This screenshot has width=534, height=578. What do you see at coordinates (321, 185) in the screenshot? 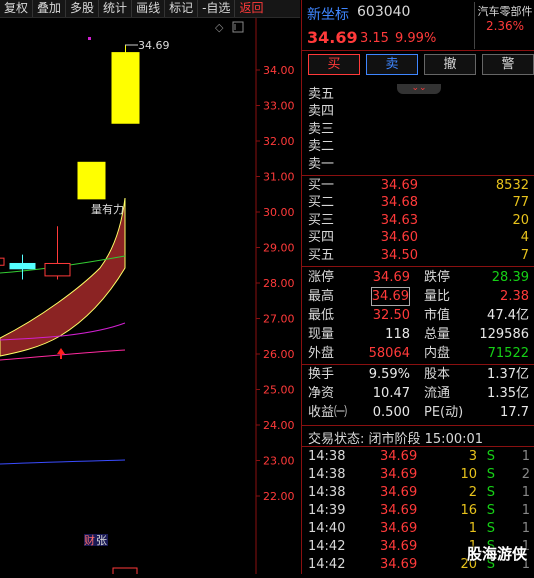
I see `order-level-label: 买一` at bounding box center [321, 185].